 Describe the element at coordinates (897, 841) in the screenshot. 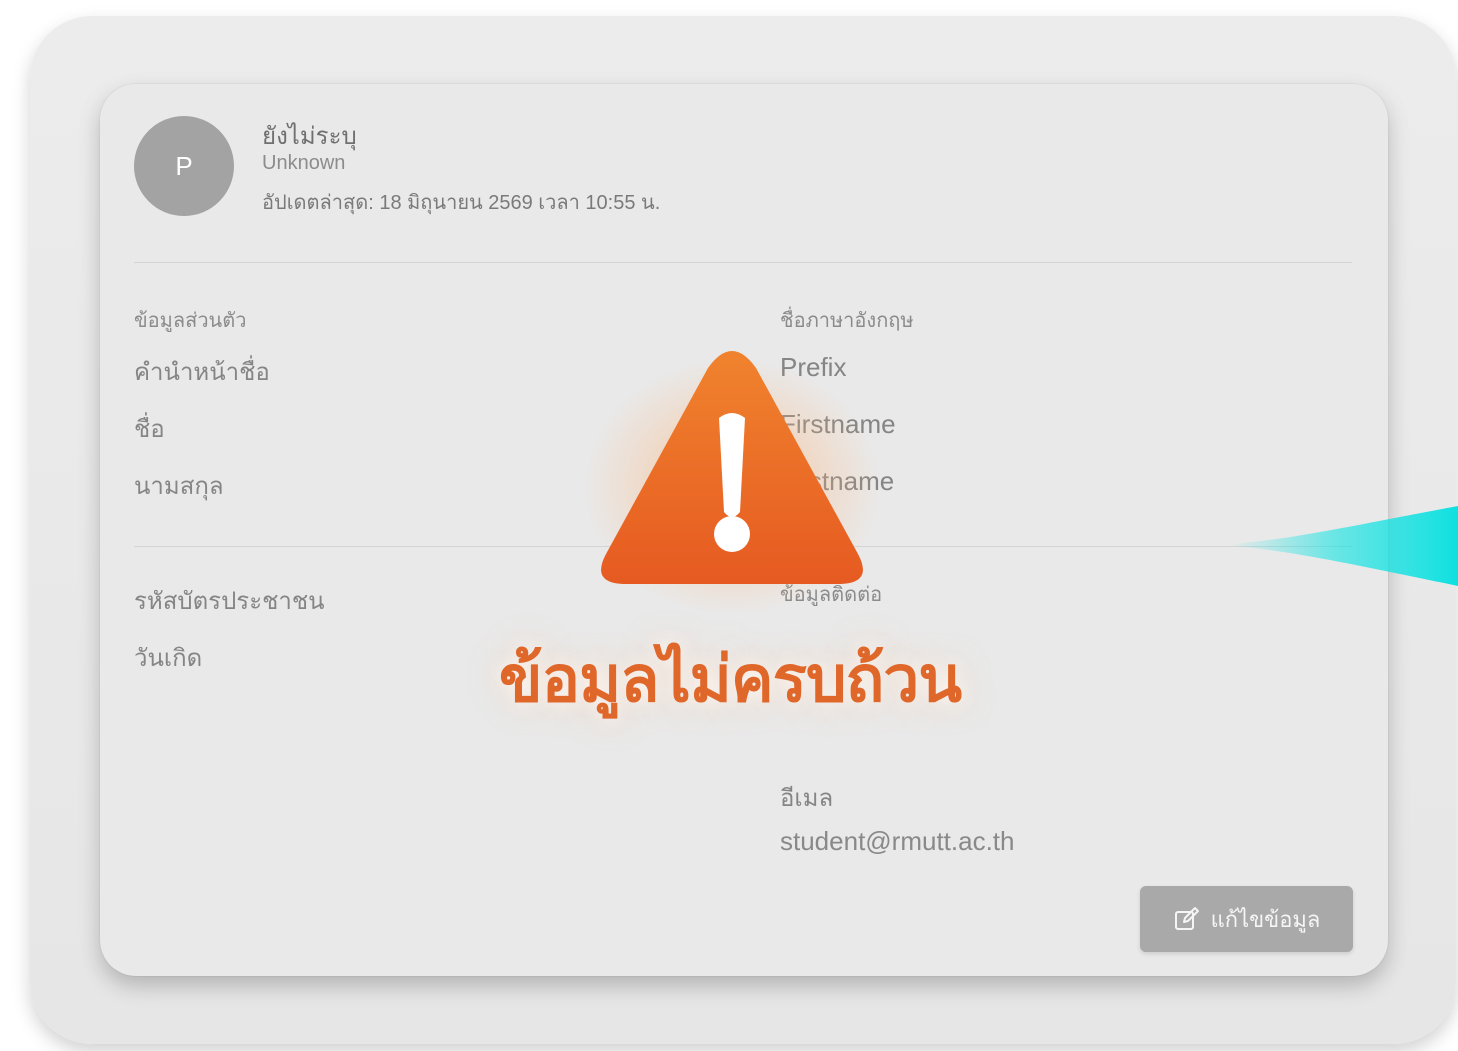

I see `email-value: student@rmutt.ac.th` at that location.